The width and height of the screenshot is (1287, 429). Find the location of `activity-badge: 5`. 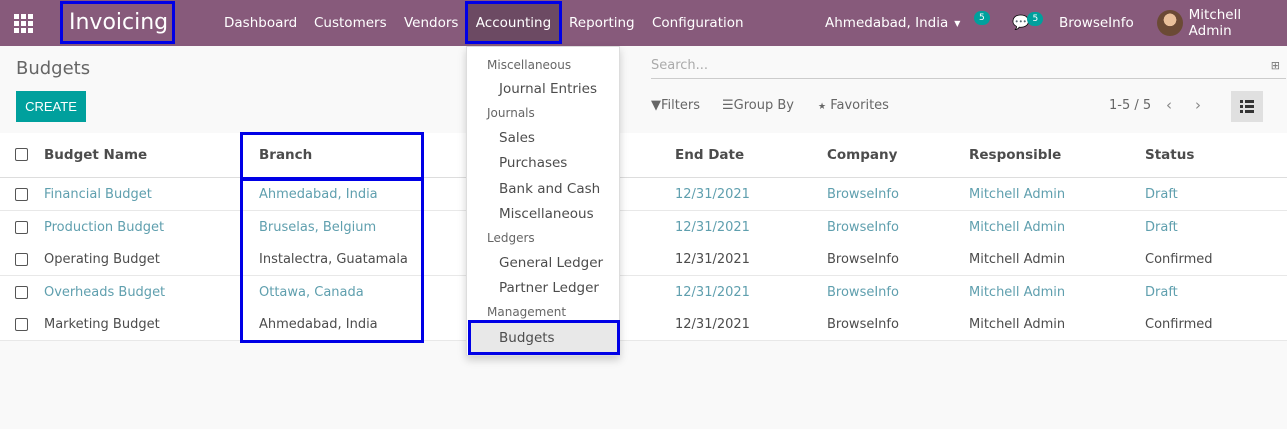

activity-badge: 5 is located at coordinates (982, 18).